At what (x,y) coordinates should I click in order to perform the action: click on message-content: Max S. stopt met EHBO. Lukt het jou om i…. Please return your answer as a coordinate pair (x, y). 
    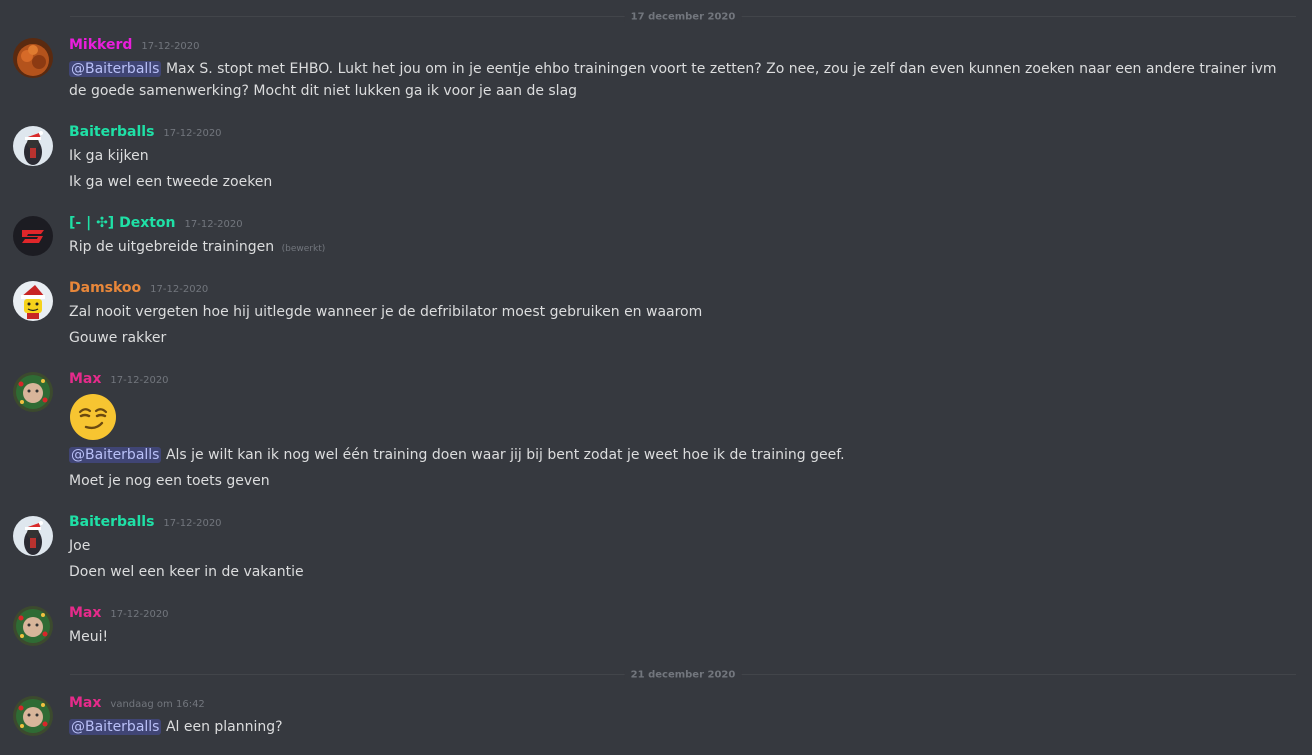
    Looking at the image, I should click on (673, 80).